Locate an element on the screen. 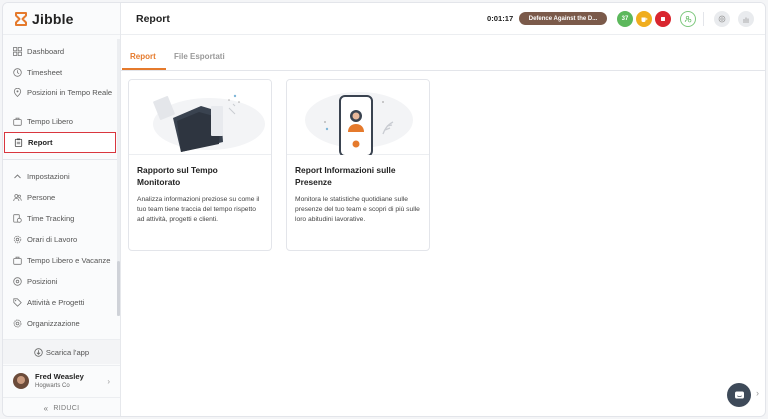 Image resolution: width=768 pixels, height=419 pixels. gear-clock-icon is located at coordinates (17, 239).